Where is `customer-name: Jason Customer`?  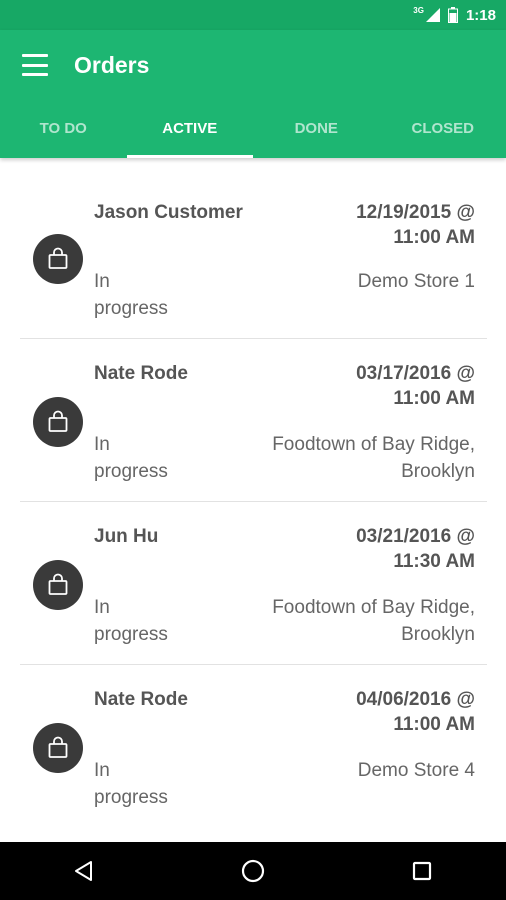
customer-name: Jason Customer is located at coordinates (168, 212).